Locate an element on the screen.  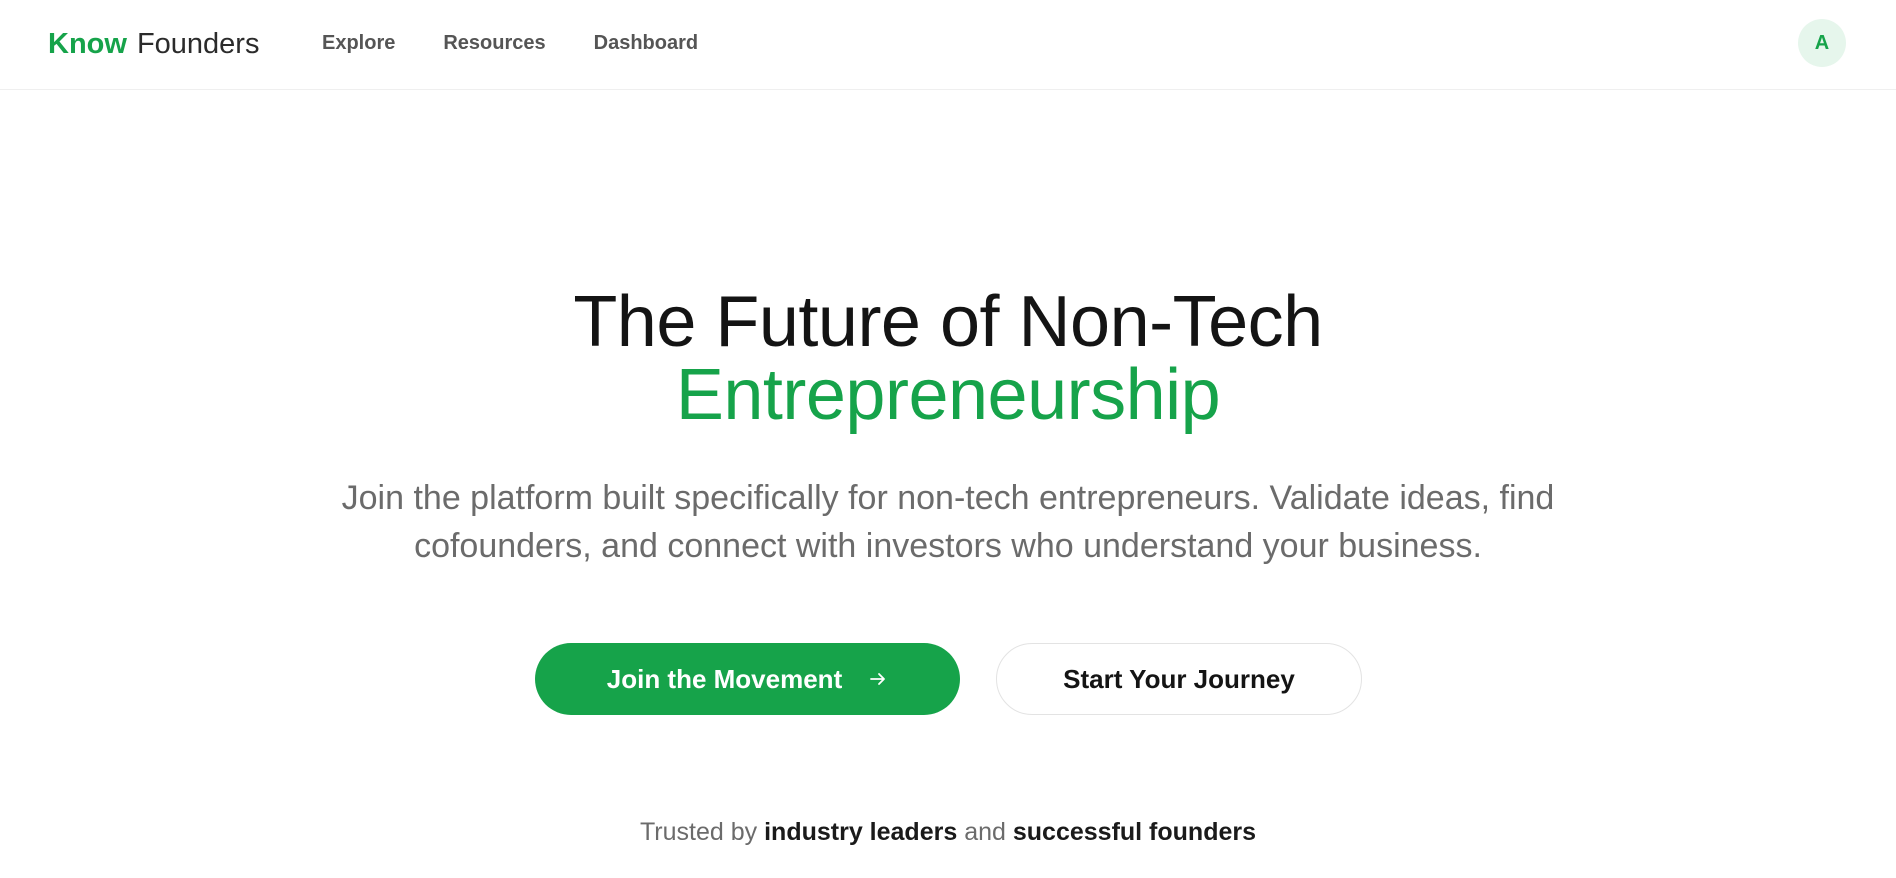
logo-know-text: Know is located at coordinates (87, 44).